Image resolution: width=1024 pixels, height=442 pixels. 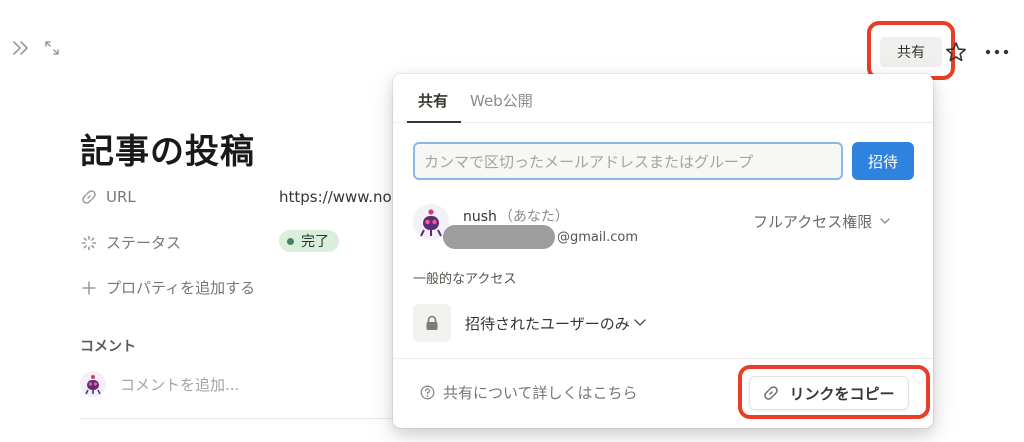 What do you see at coordinates (883, 161) in the screenshot?
I see `invite-button: 招待` at bounding box center [883, 161].